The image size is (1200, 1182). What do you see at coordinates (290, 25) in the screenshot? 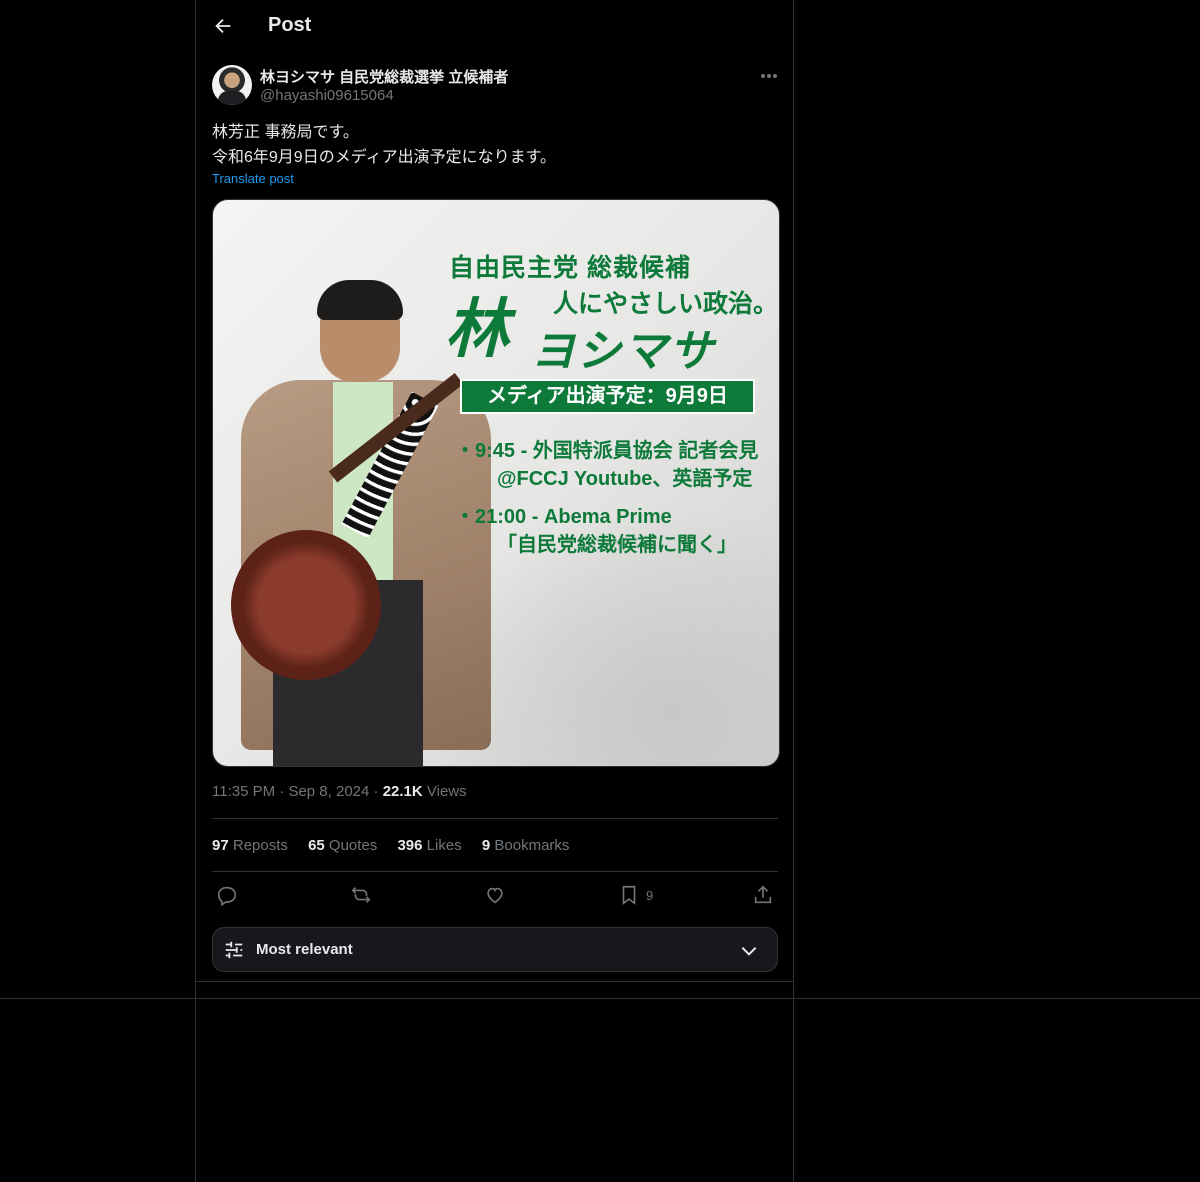
I see `page-title: Post` at bounding box center [290, 25].